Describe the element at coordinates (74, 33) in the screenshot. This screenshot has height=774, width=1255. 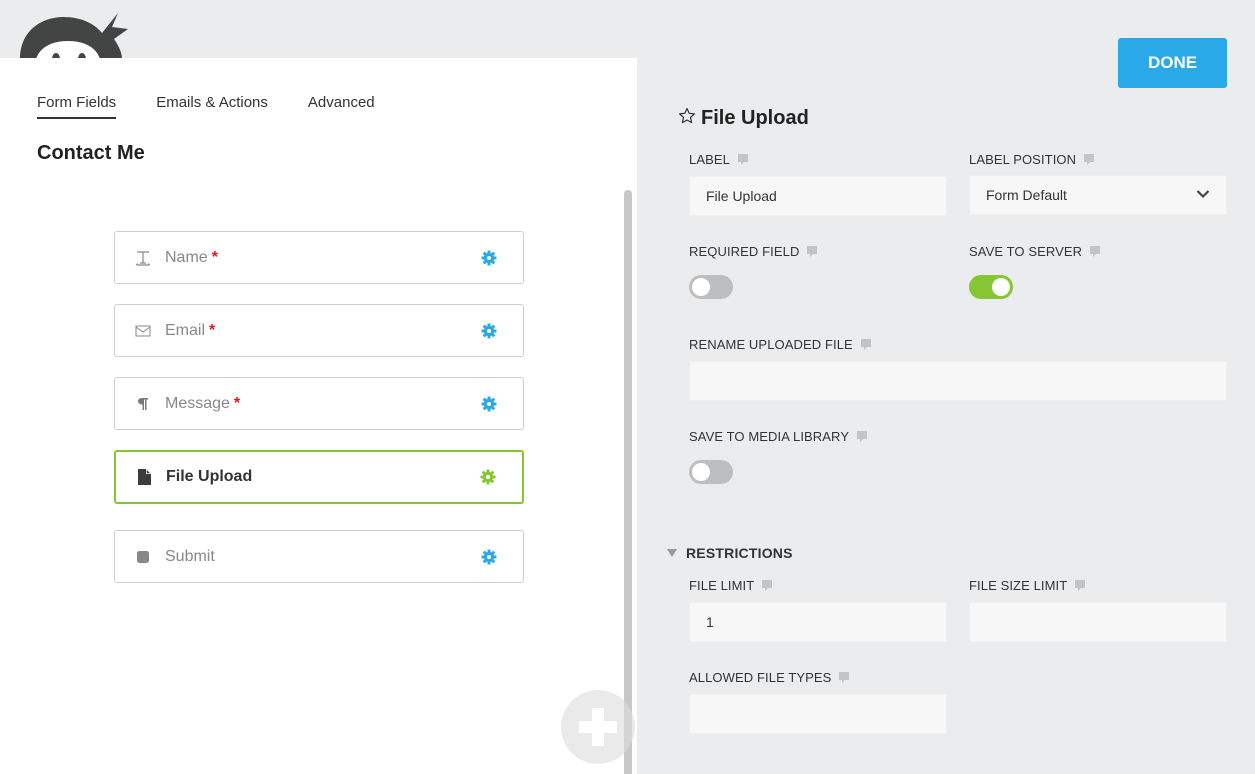
I see `ninja-logo-icon` at that location.